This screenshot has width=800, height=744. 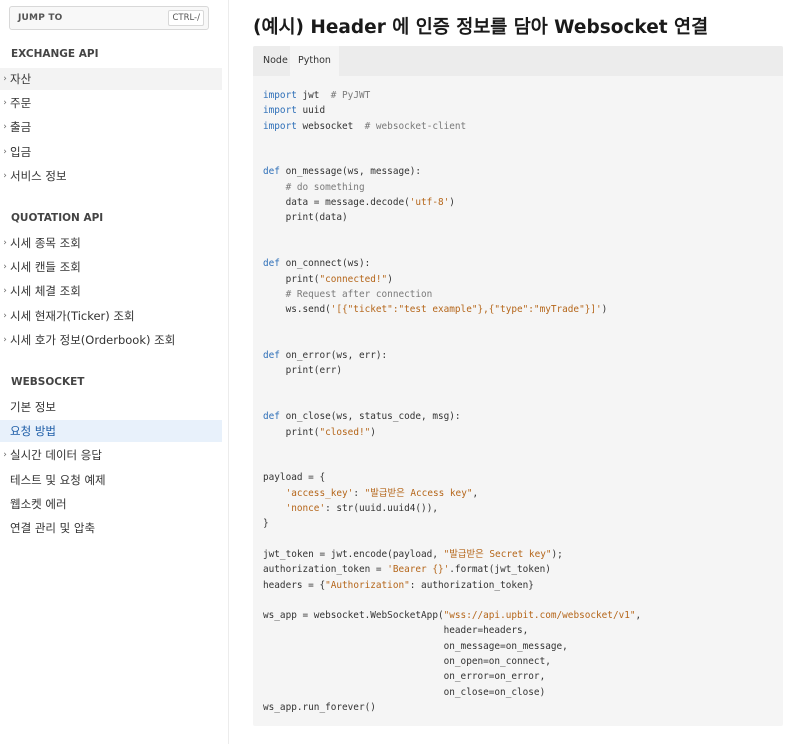 What do you see at coordinates (111, 79) in the screenshot?
I see `sidebar-item: › 자산` at bounding box center [111, 79].